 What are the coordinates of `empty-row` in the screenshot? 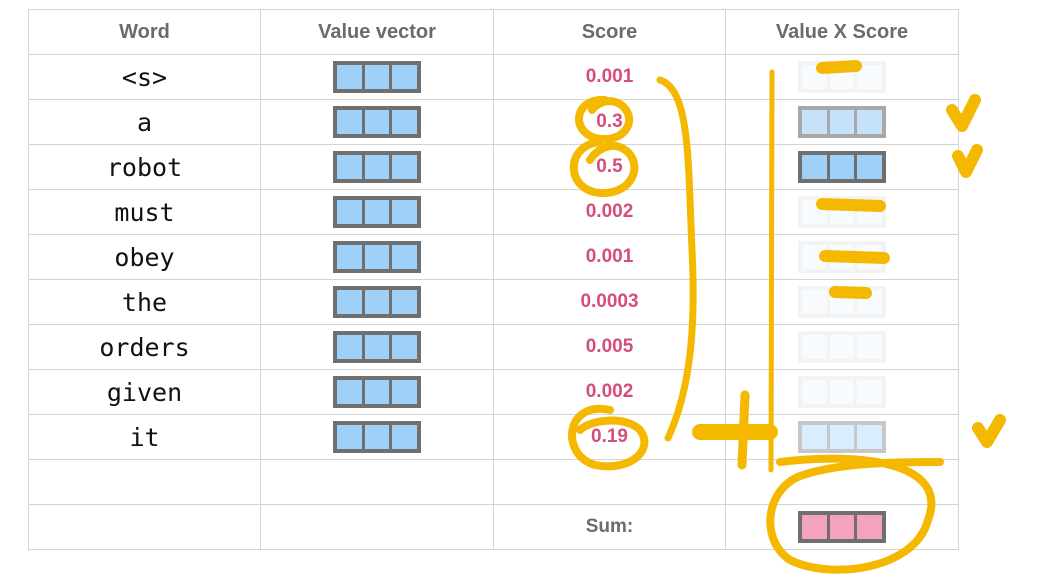 It's located at (493, 482).